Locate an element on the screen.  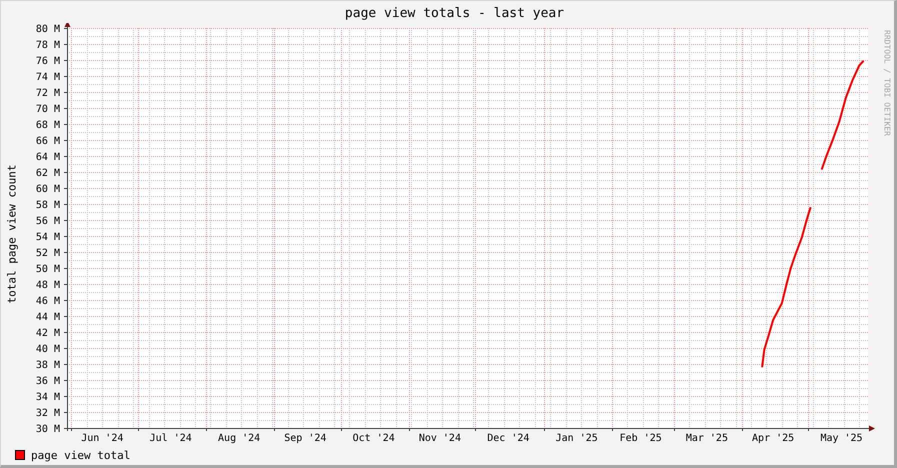
axis-tick-label: 58 M is located at coordinates (48, 205).